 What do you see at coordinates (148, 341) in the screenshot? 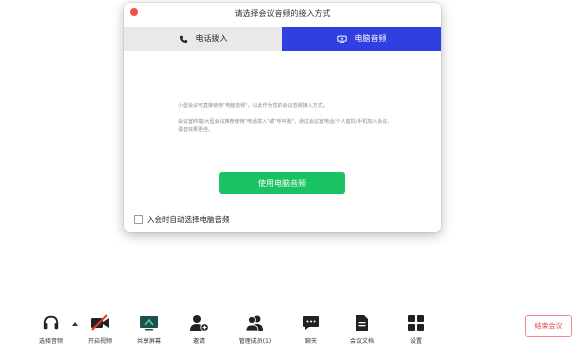
I see `share-screen-label: 共享屏幕` at bounding box center [148, 341].